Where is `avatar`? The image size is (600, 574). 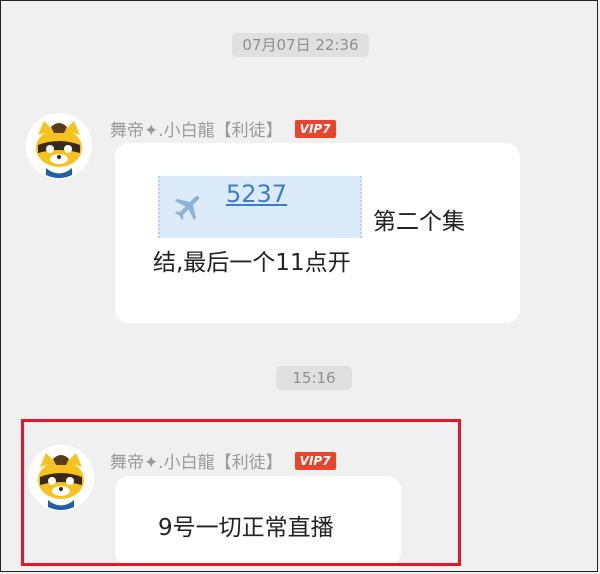
avatar is located at coordinates (59, 146).